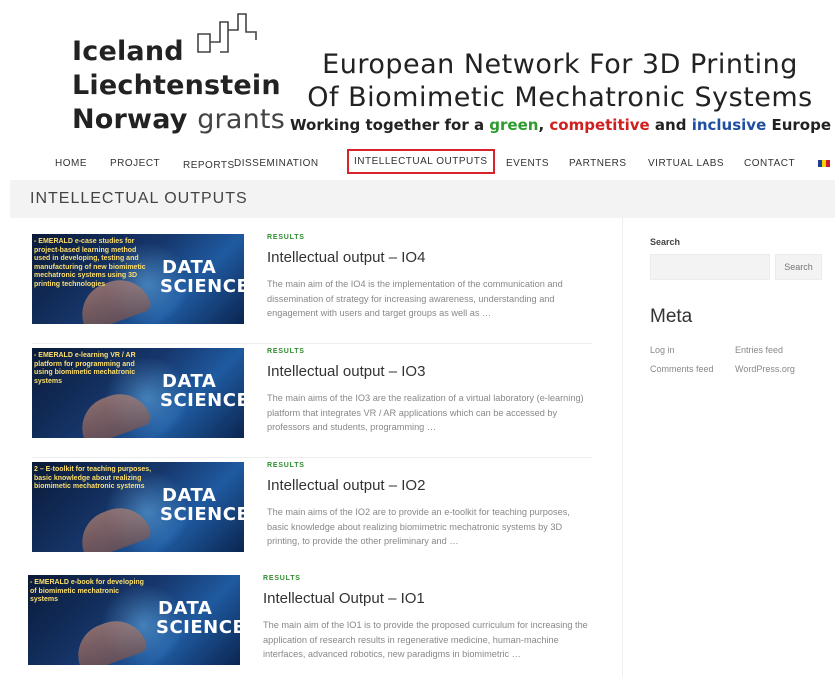  What do you see at coordinates (429, 485) in the screenshot?
I see `post-title: Intellectual output – IO2` at bounding box center [429, 485].